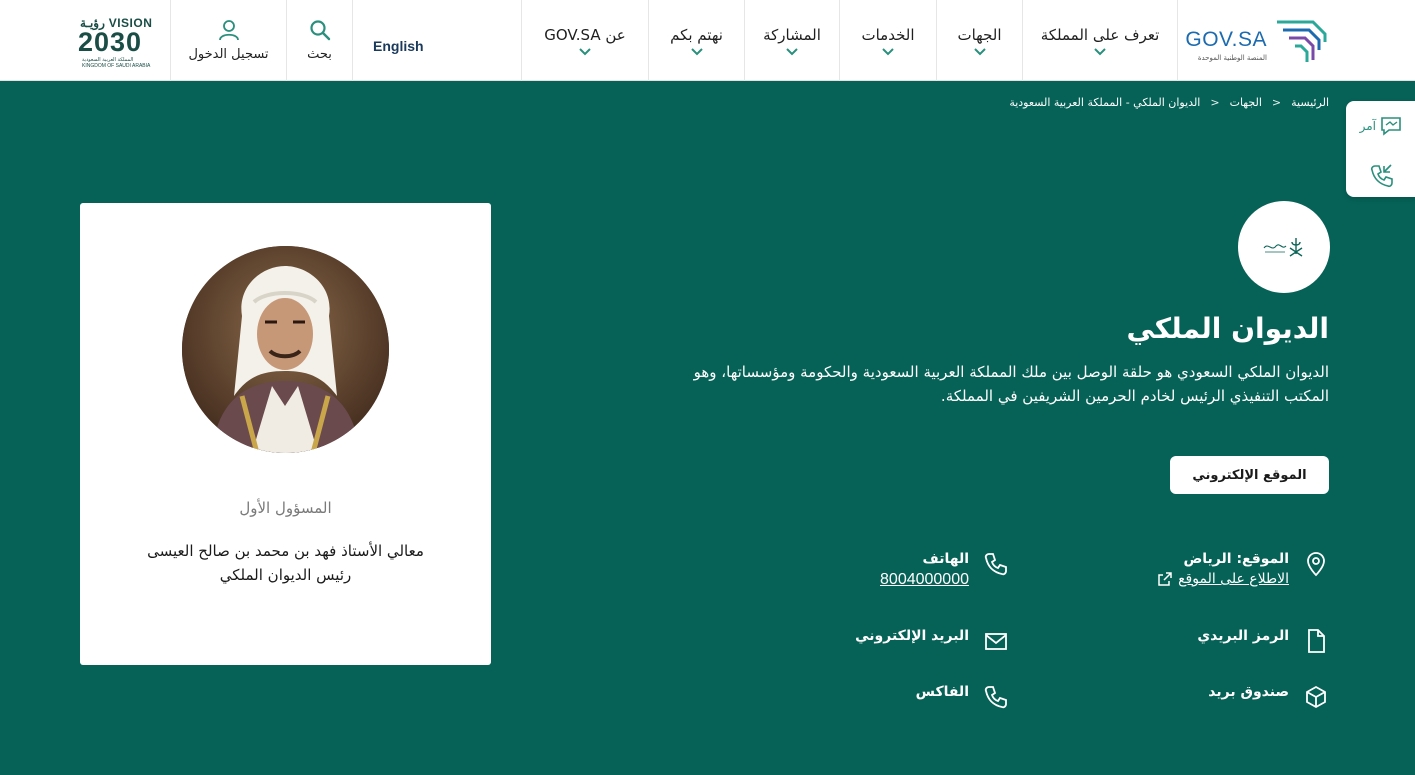  I want to click on nav-know-kingdom: تعرف على المملكة, so click(1100, 40).